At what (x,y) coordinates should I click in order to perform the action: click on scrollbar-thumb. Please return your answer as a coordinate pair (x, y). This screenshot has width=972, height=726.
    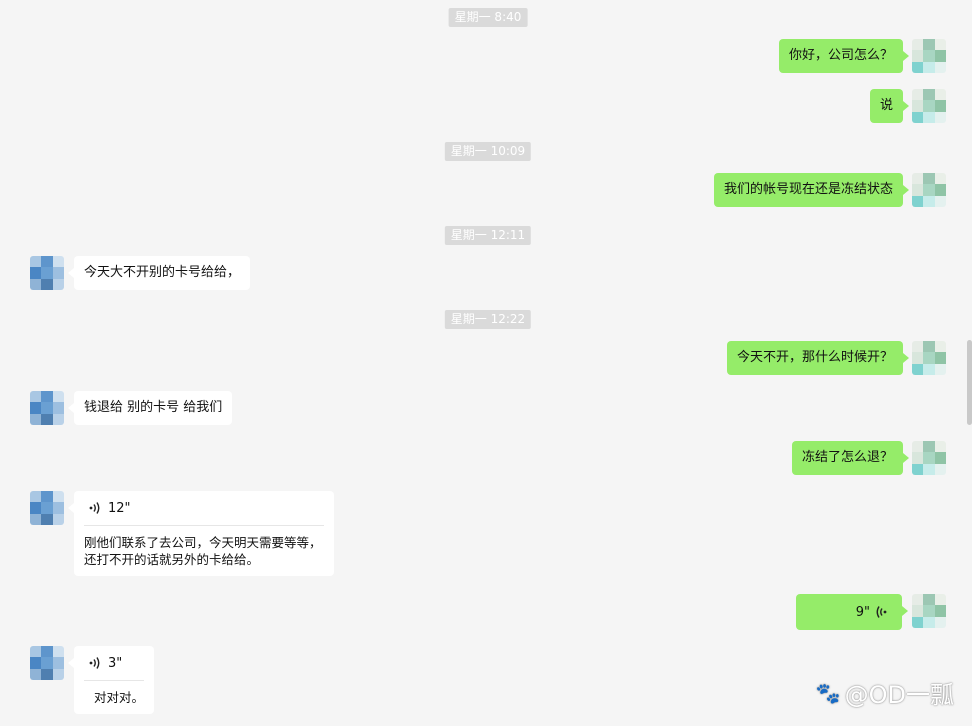
    Looking at the image, I should click on (969, 382).